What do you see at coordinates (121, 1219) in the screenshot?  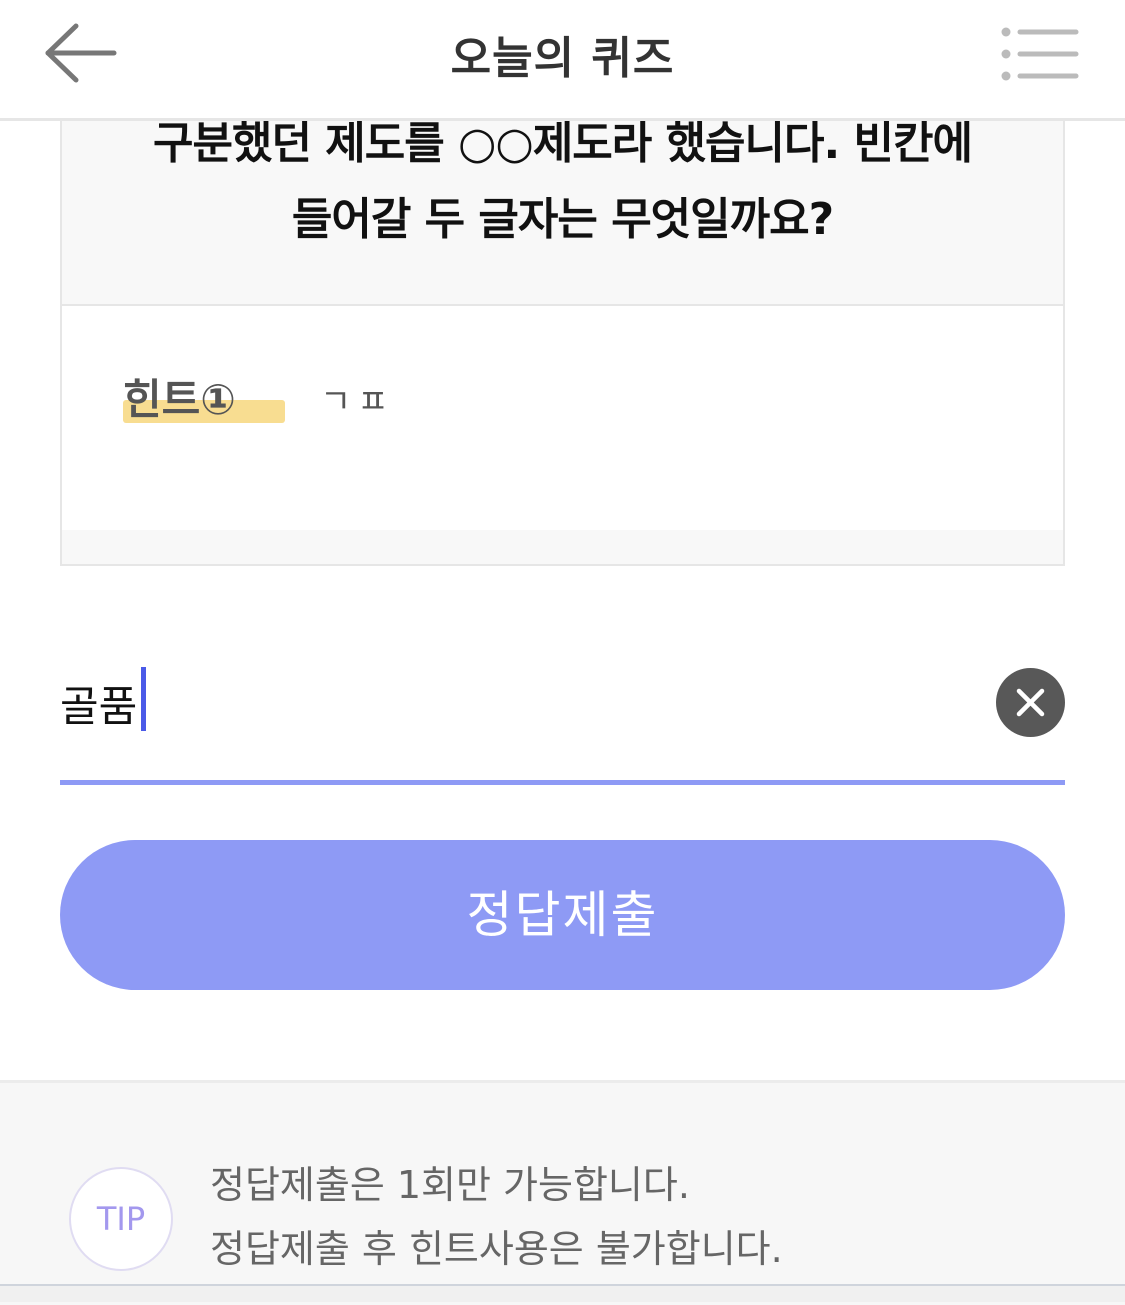 I see `tip-badge: TIP` at bounding box center [121, 1219].